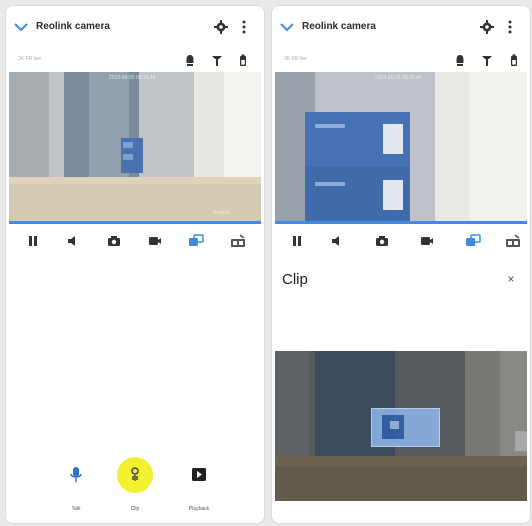 The image size is (532, 526). What do you see at coordinates (295, 279) in the screenshot?
I see `clip-panel-title: Clip` at bounding box center [295, 279].